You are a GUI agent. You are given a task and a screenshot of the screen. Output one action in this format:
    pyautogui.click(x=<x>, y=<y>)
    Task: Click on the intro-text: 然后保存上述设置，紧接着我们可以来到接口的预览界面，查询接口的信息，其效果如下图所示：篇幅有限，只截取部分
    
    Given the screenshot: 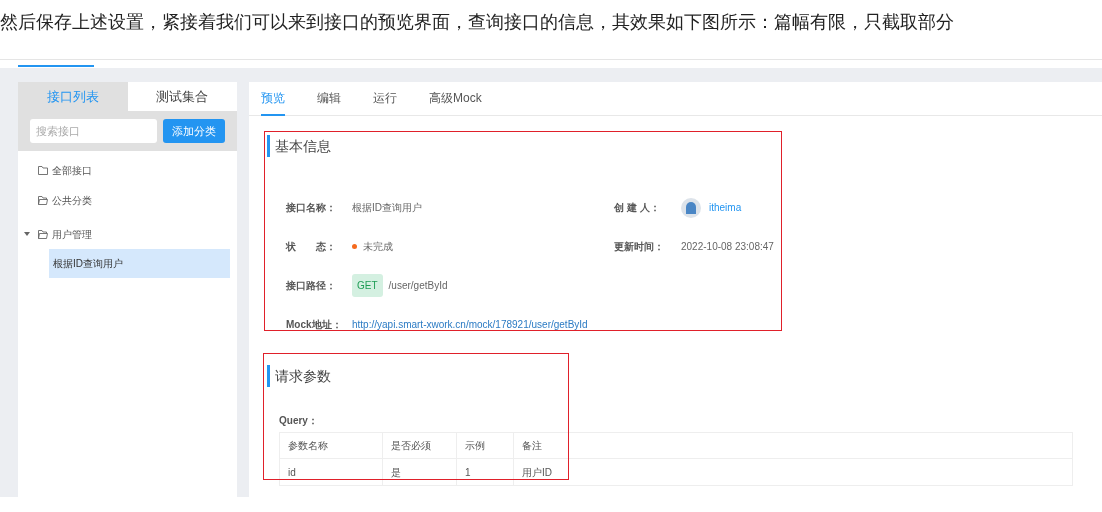 What is the action you would take?
    pyautogui.click(x=477, y=22)
    